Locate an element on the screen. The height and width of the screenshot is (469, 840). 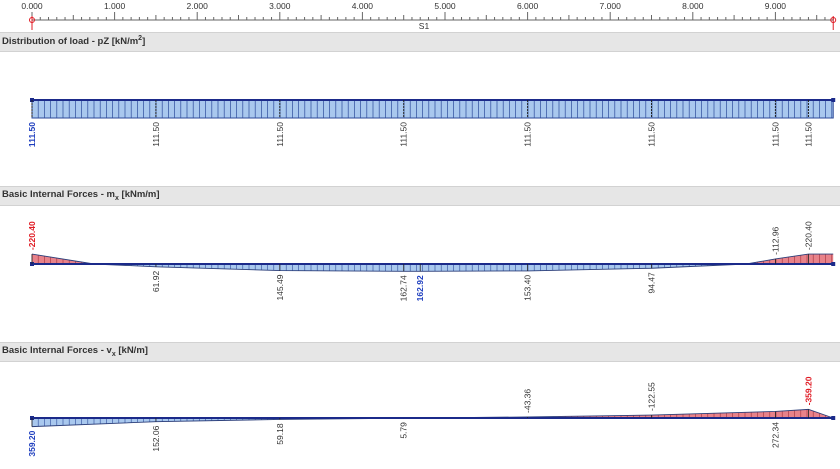
moment-value-label: 61.92 is located at coordinates (156, 282).